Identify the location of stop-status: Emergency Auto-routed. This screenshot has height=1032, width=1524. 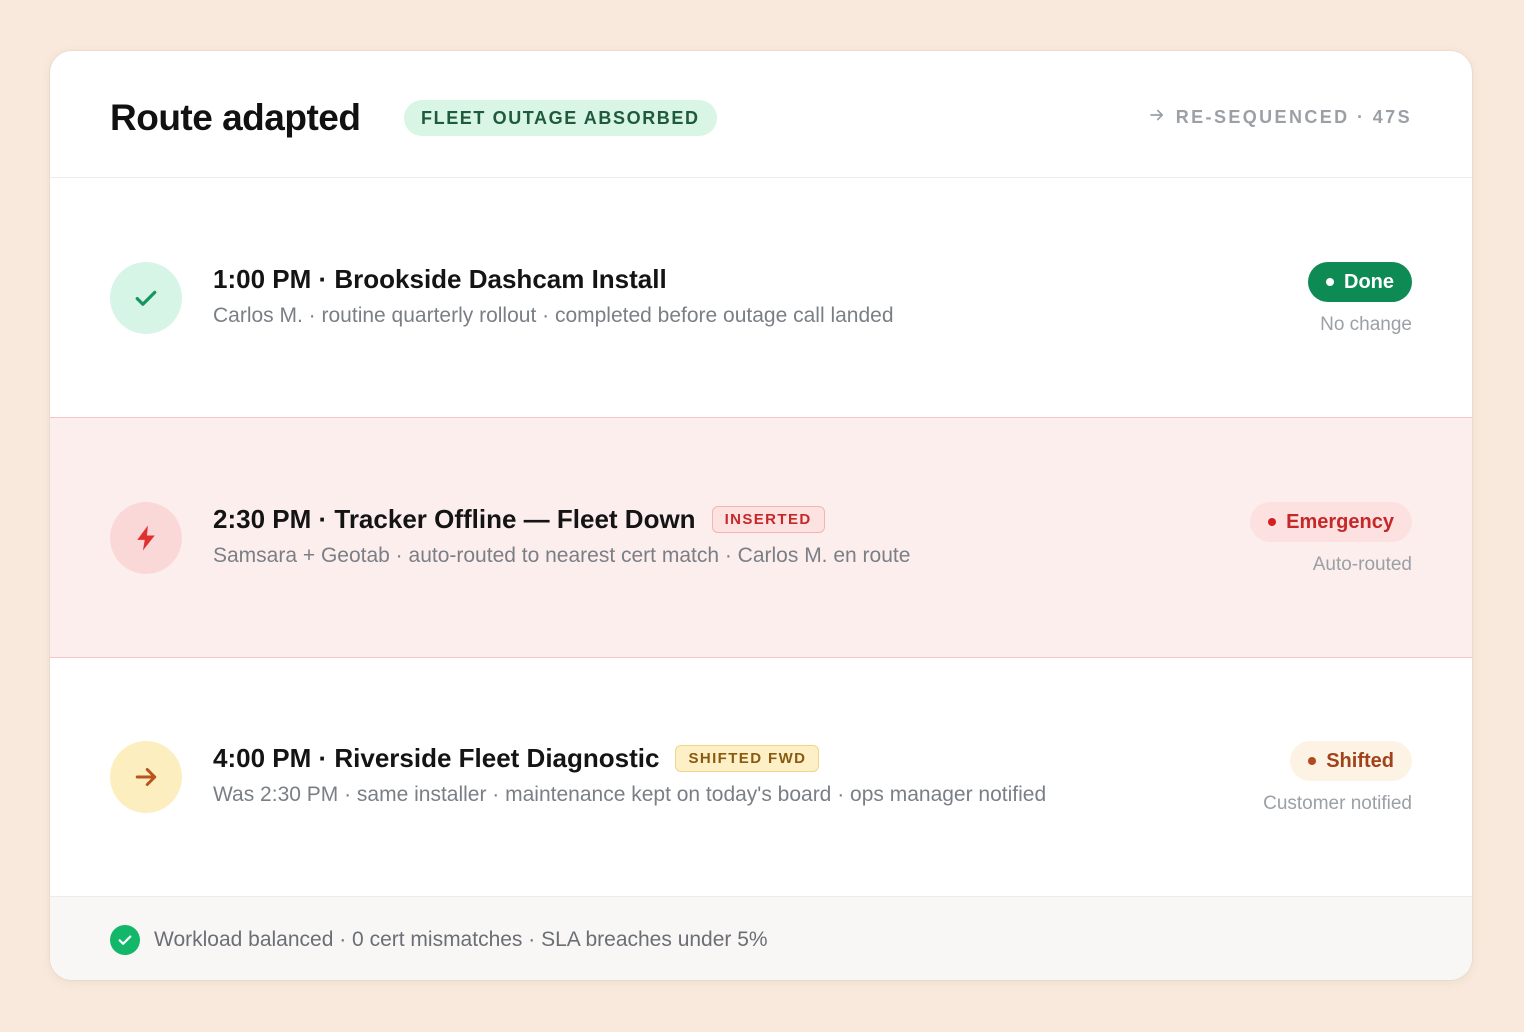
(1331, 539).